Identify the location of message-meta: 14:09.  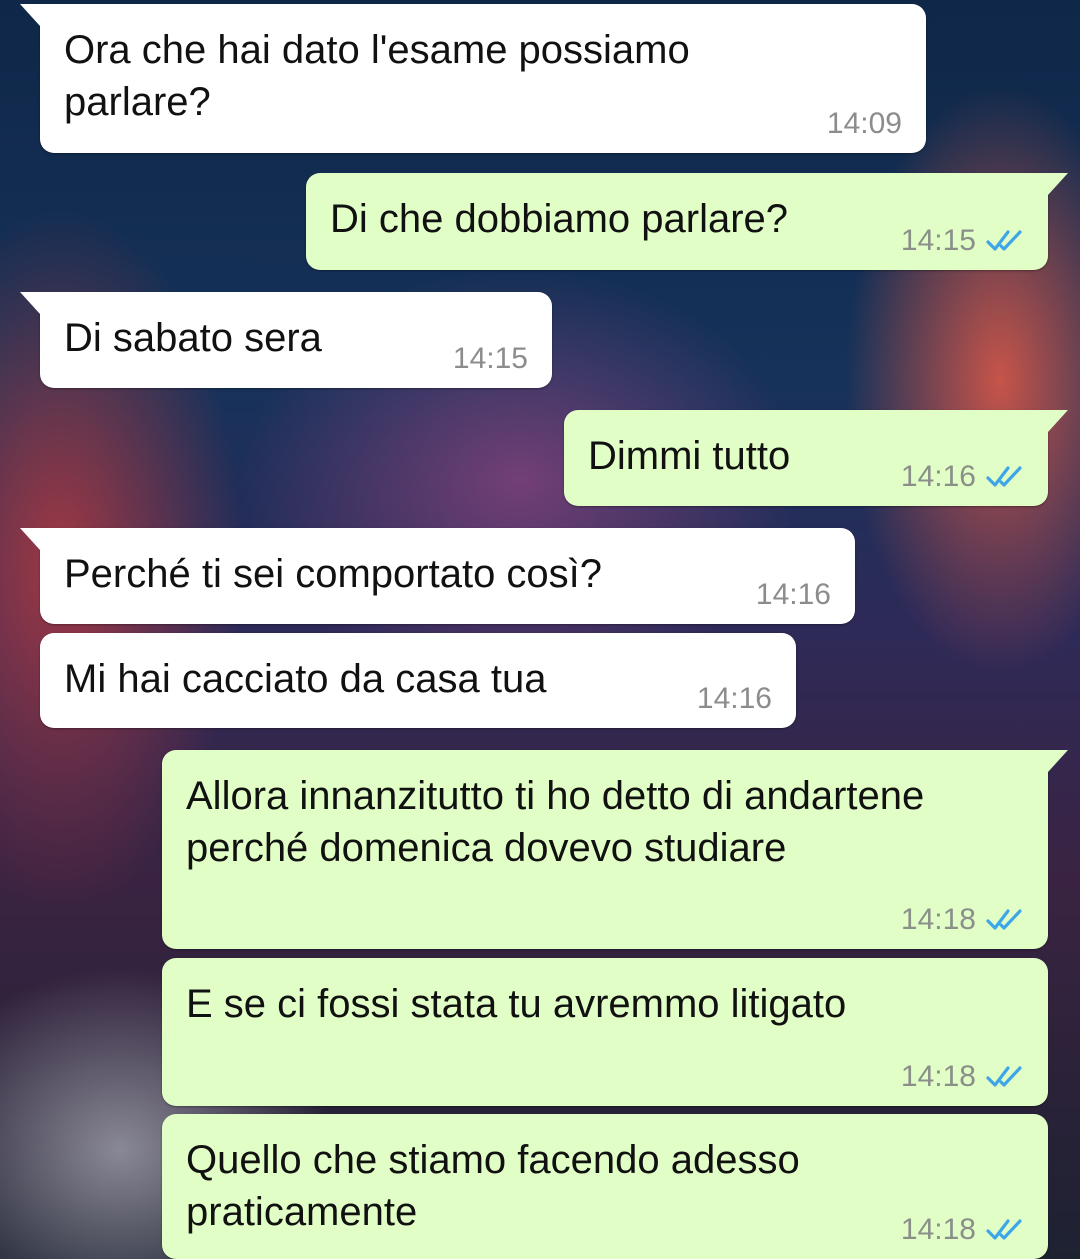
(864, 124).